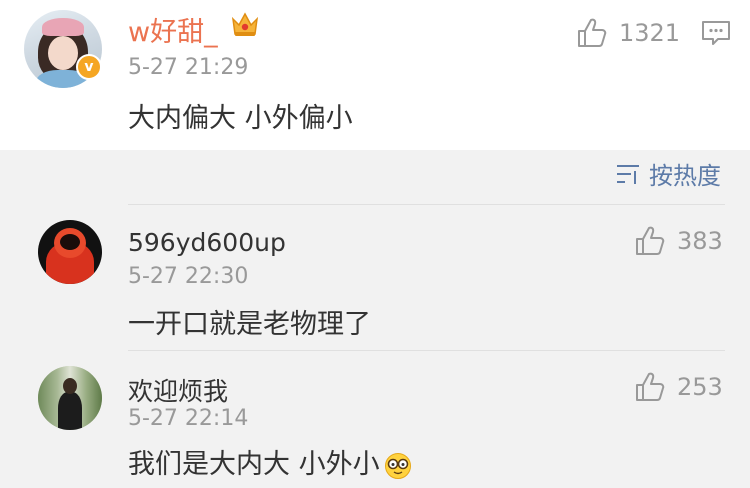 The width and height of the screenshot is (750, 488). What do you see at coordinates (207, 242) in the screenshot?
I see `username: 596yd600up` at bounding box center [207, 242].